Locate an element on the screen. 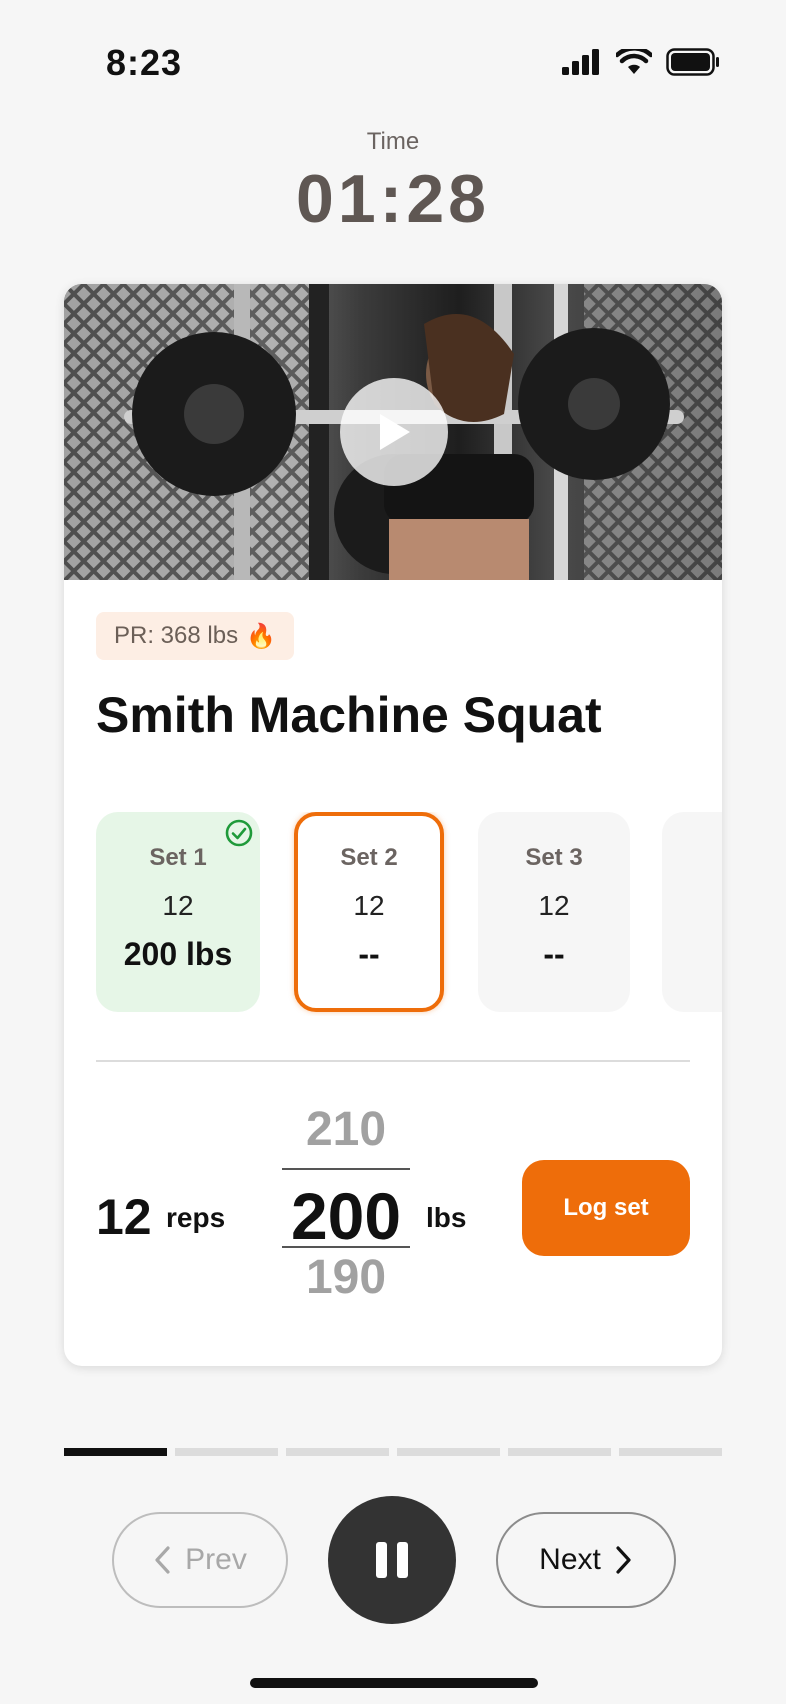  set-card-2: Set 2 12 -- is located at coordinates (369, 912).